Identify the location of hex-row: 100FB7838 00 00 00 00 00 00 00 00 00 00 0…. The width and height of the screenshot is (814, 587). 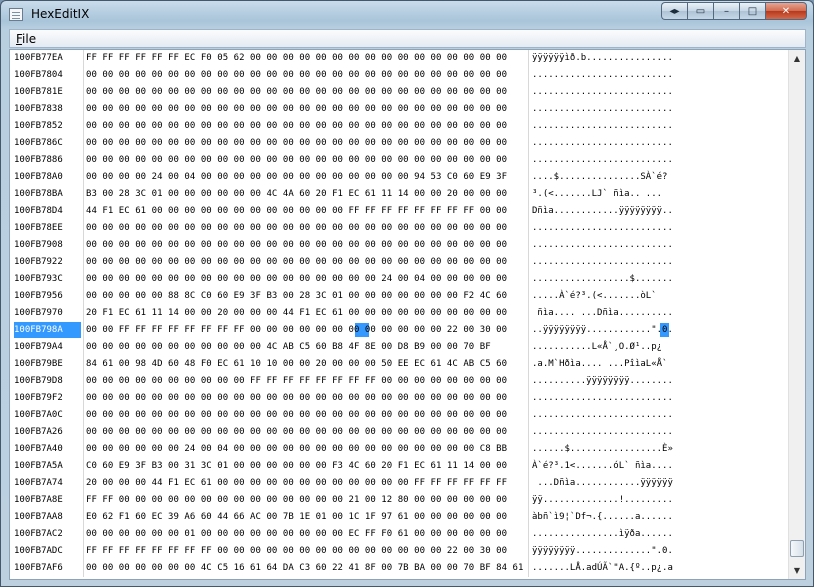
(399, 109).